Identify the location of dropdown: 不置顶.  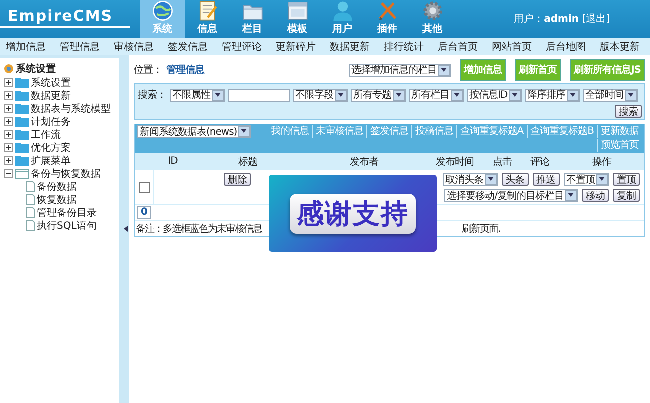
(586, 179).